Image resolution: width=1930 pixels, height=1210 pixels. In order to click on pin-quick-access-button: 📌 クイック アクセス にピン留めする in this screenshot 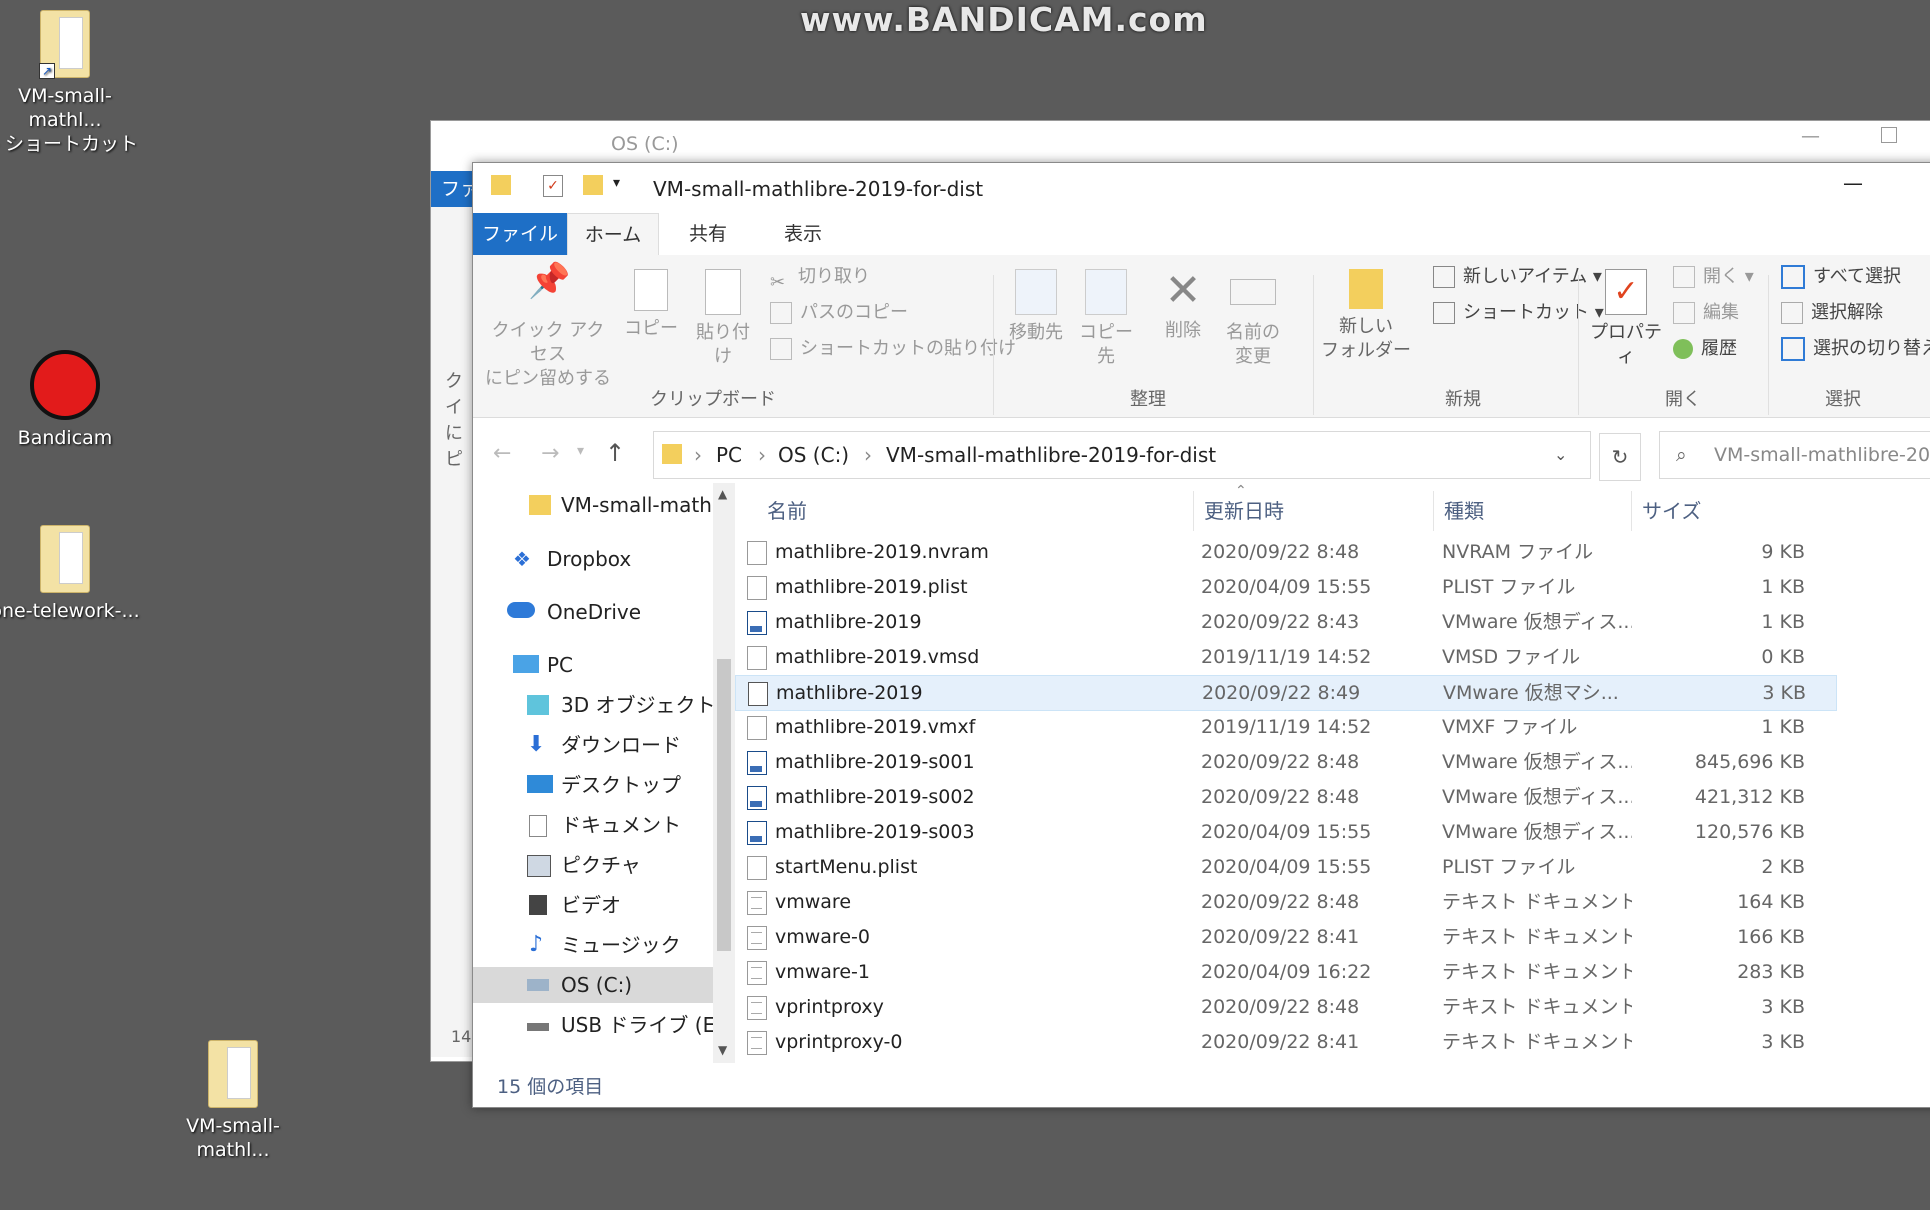, I will do `click(548, 327)`.